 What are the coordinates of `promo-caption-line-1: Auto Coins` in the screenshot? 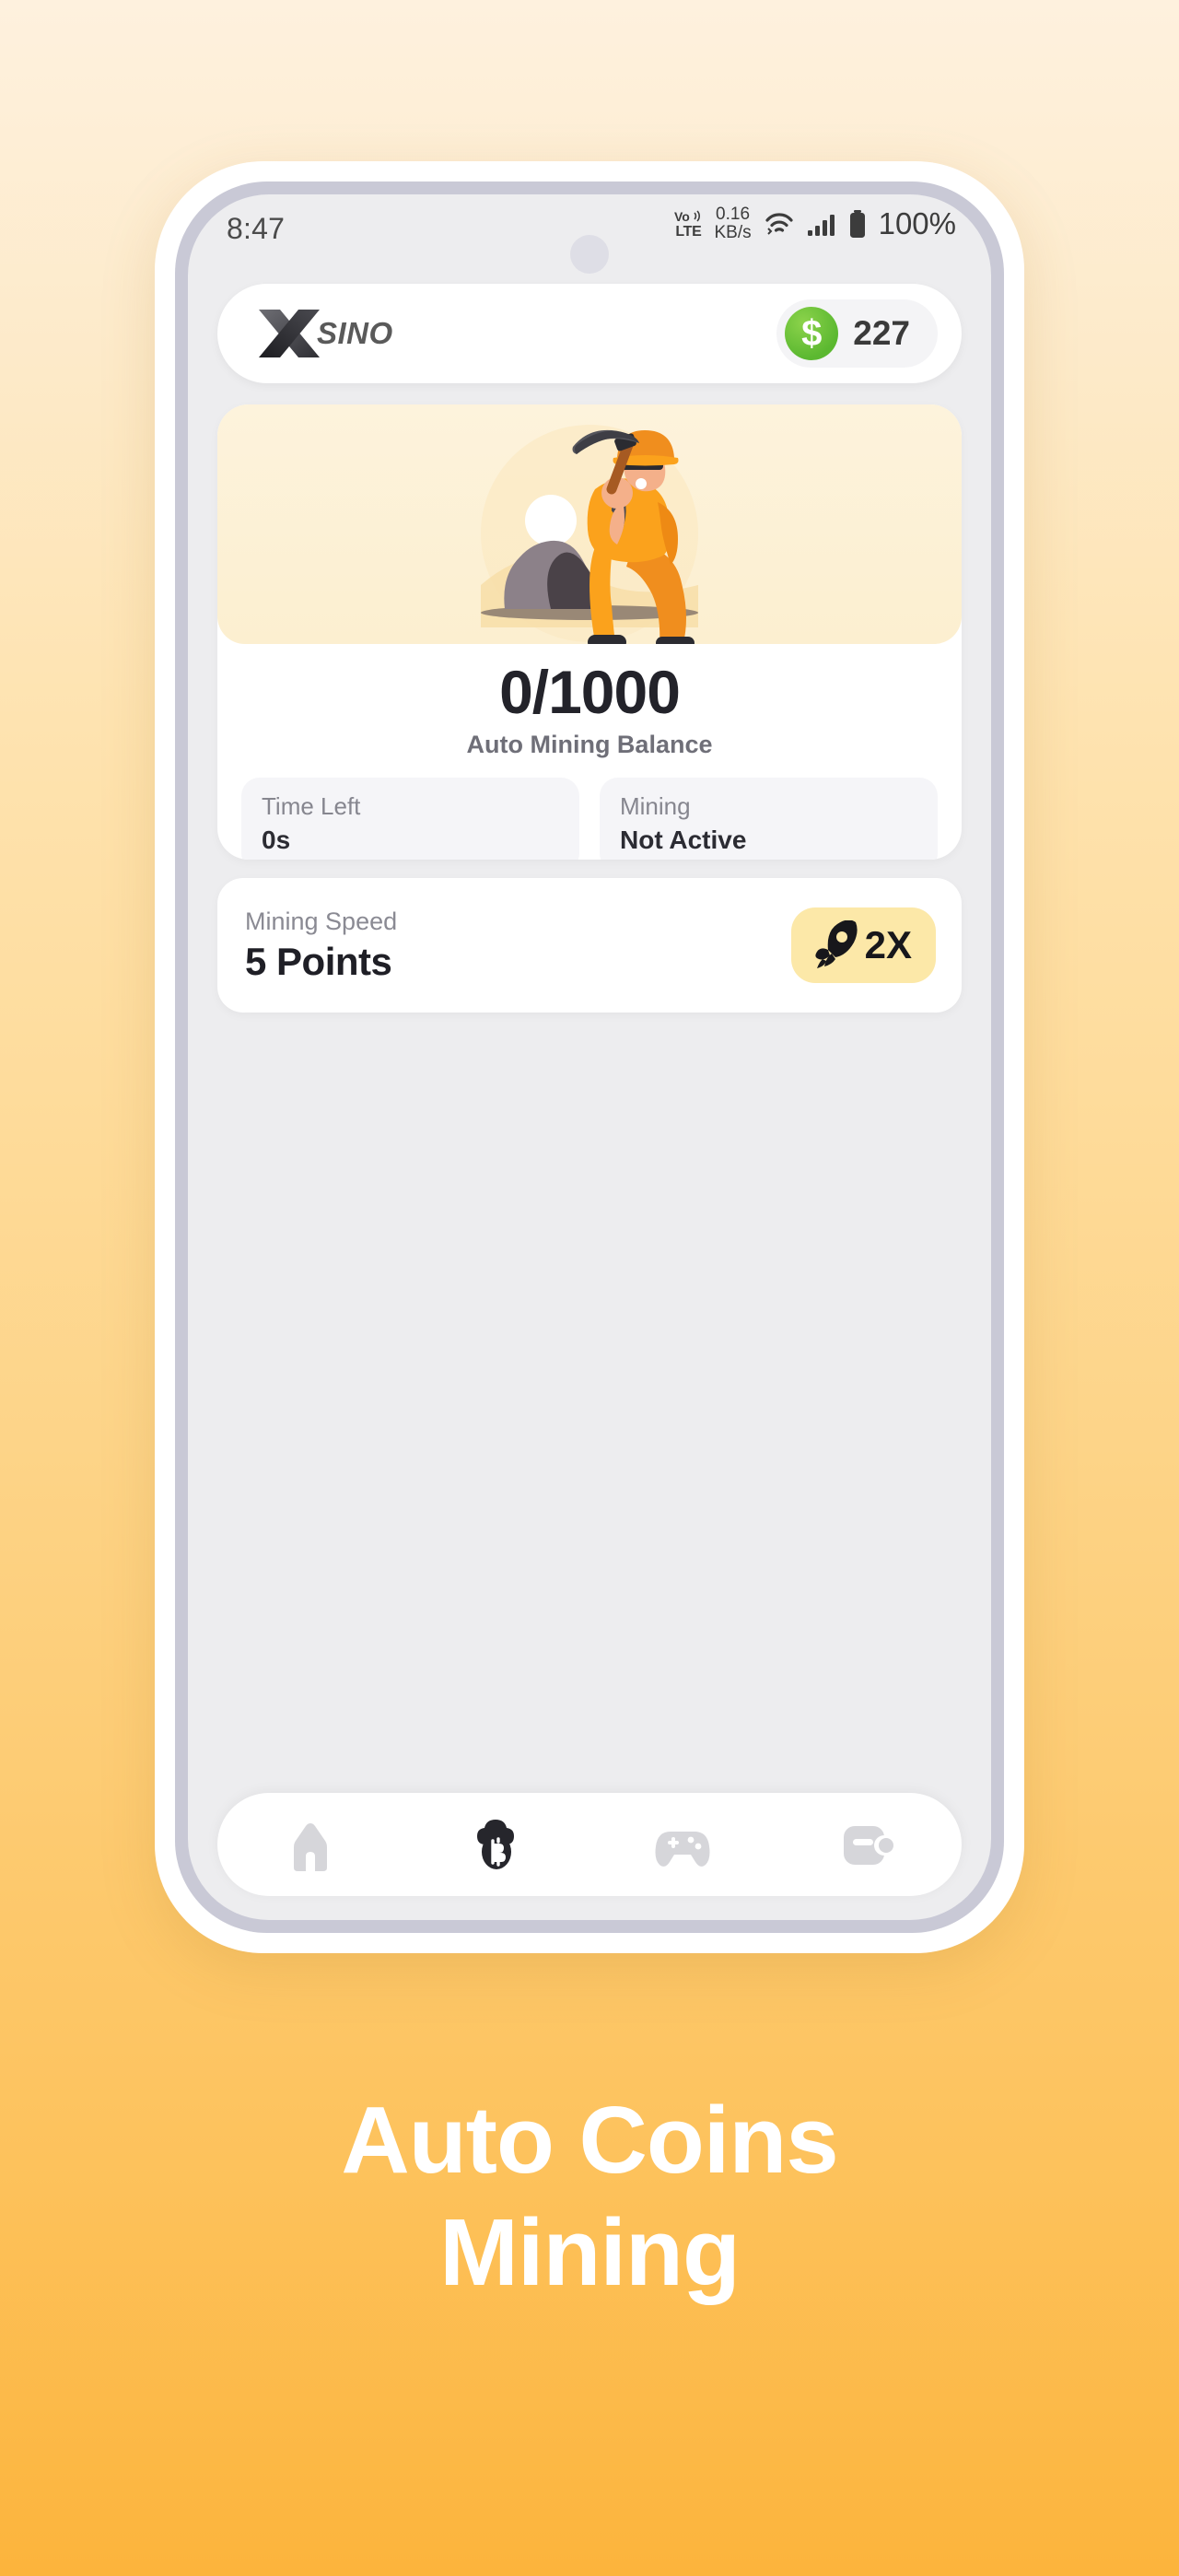 It's located at (589, 2140).